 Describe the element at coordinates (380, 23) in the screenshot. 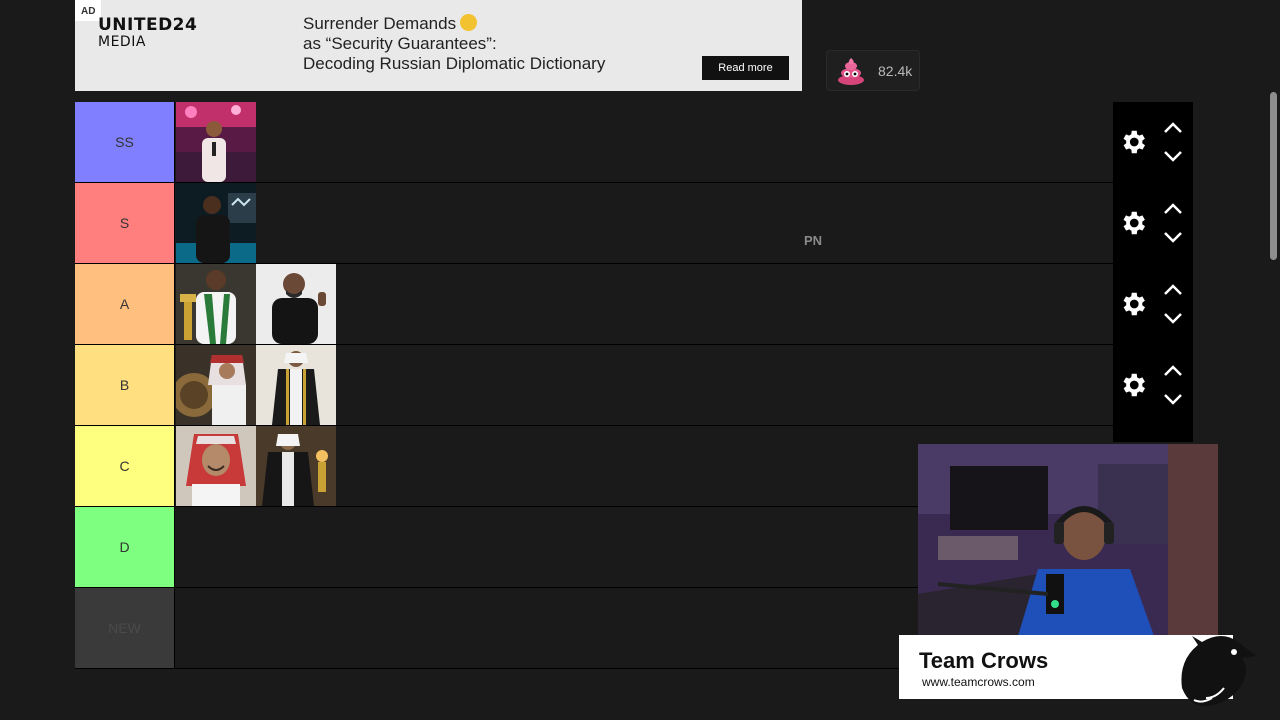

I see `ad-headline-line1: Surrender Demands` at that location.